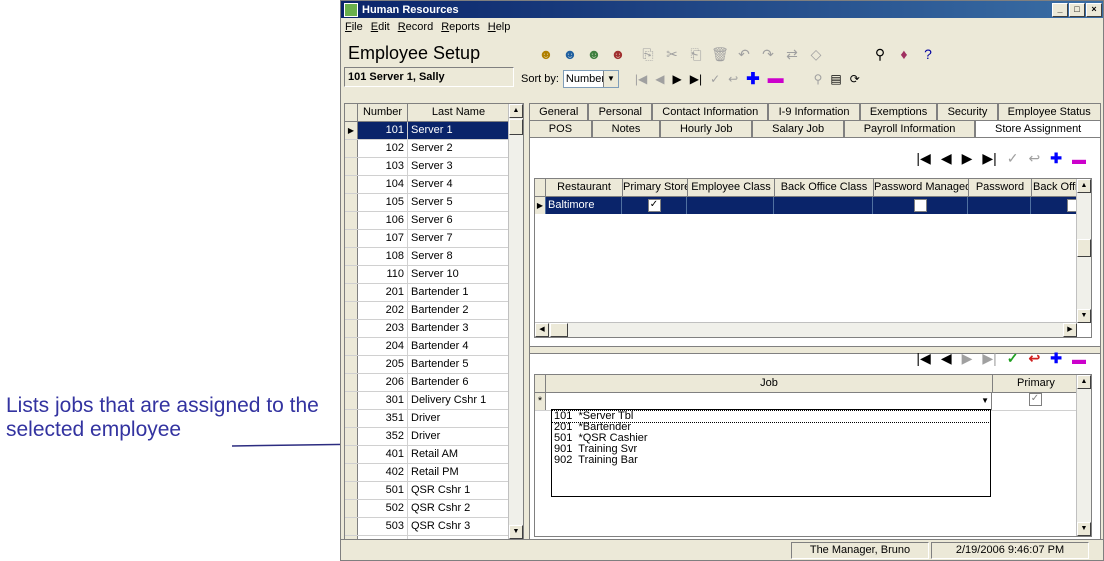 The image size is (1104, 561). I want to click on first-record-icon: |◀, so click(641, 79).